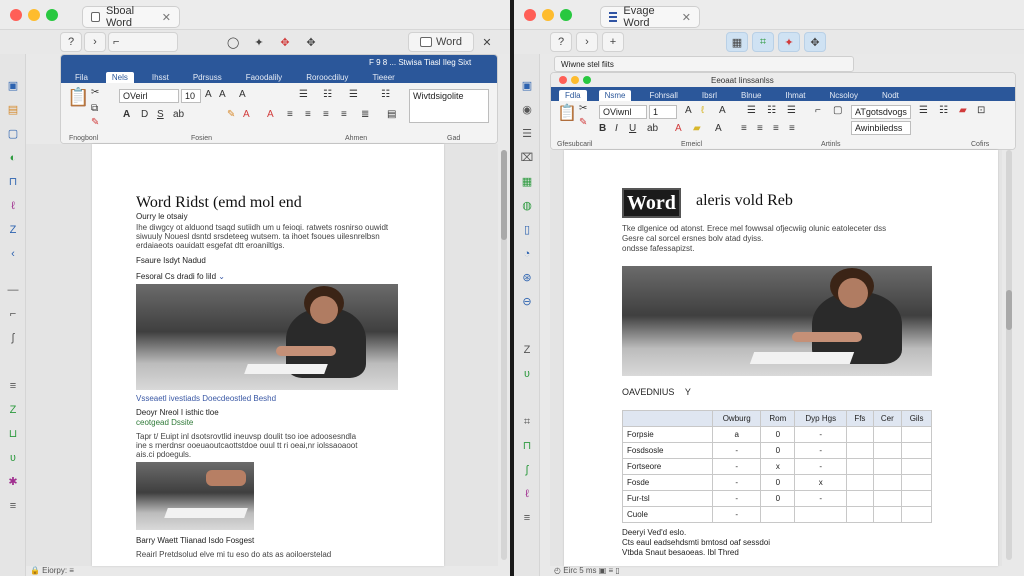 This screenshot has height=576, width=1024. I want to click on copy-icon: ⧉, so click(94, 108).